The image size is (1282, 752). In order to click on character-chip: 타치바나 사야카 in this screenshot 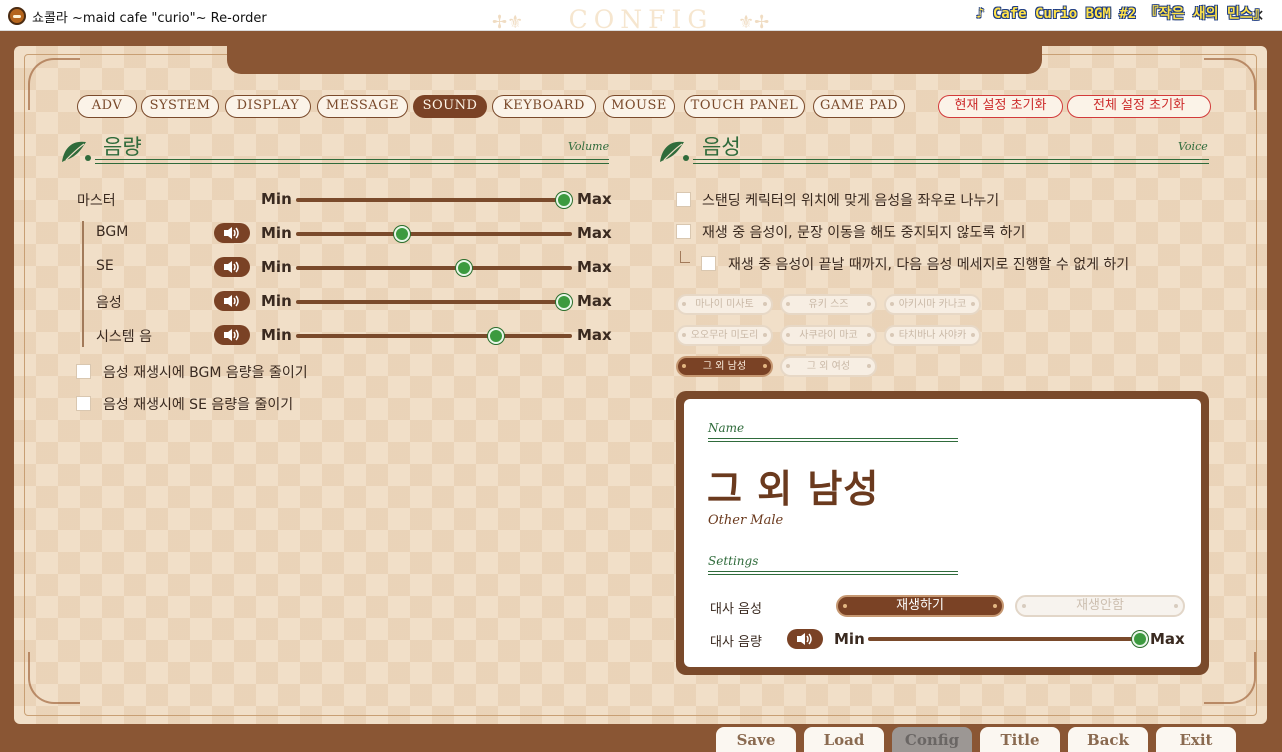, I will do `click(932, 335)`.